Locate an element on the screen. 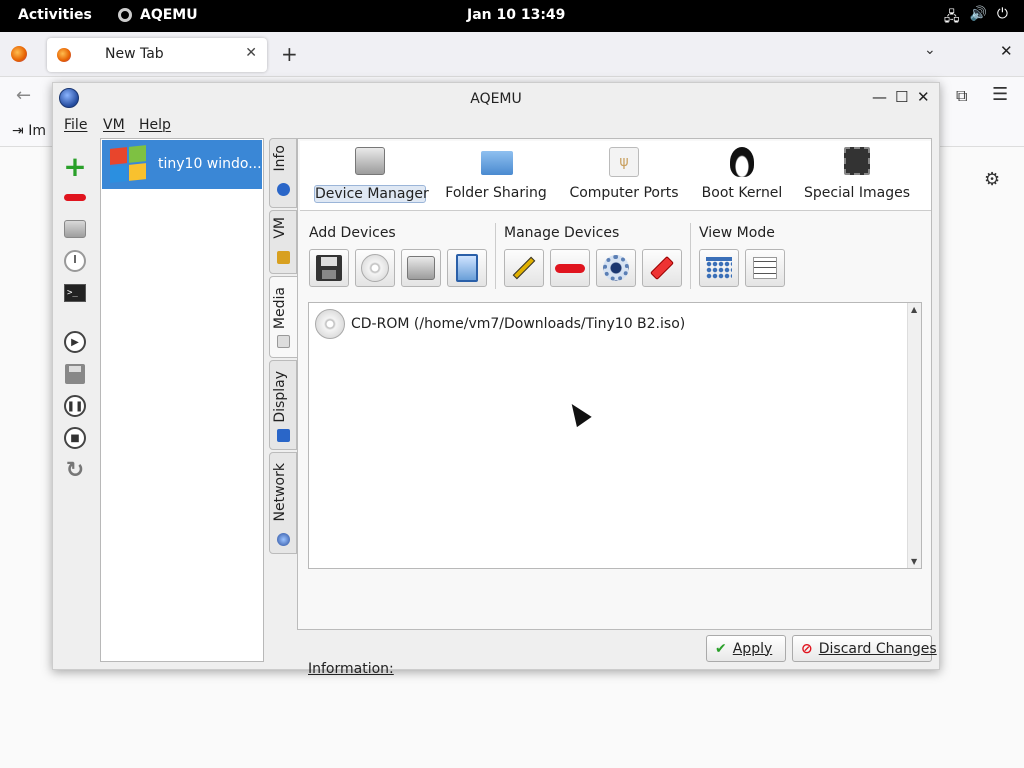  category-label: Computer Ports is located at coordinates (624, 193).